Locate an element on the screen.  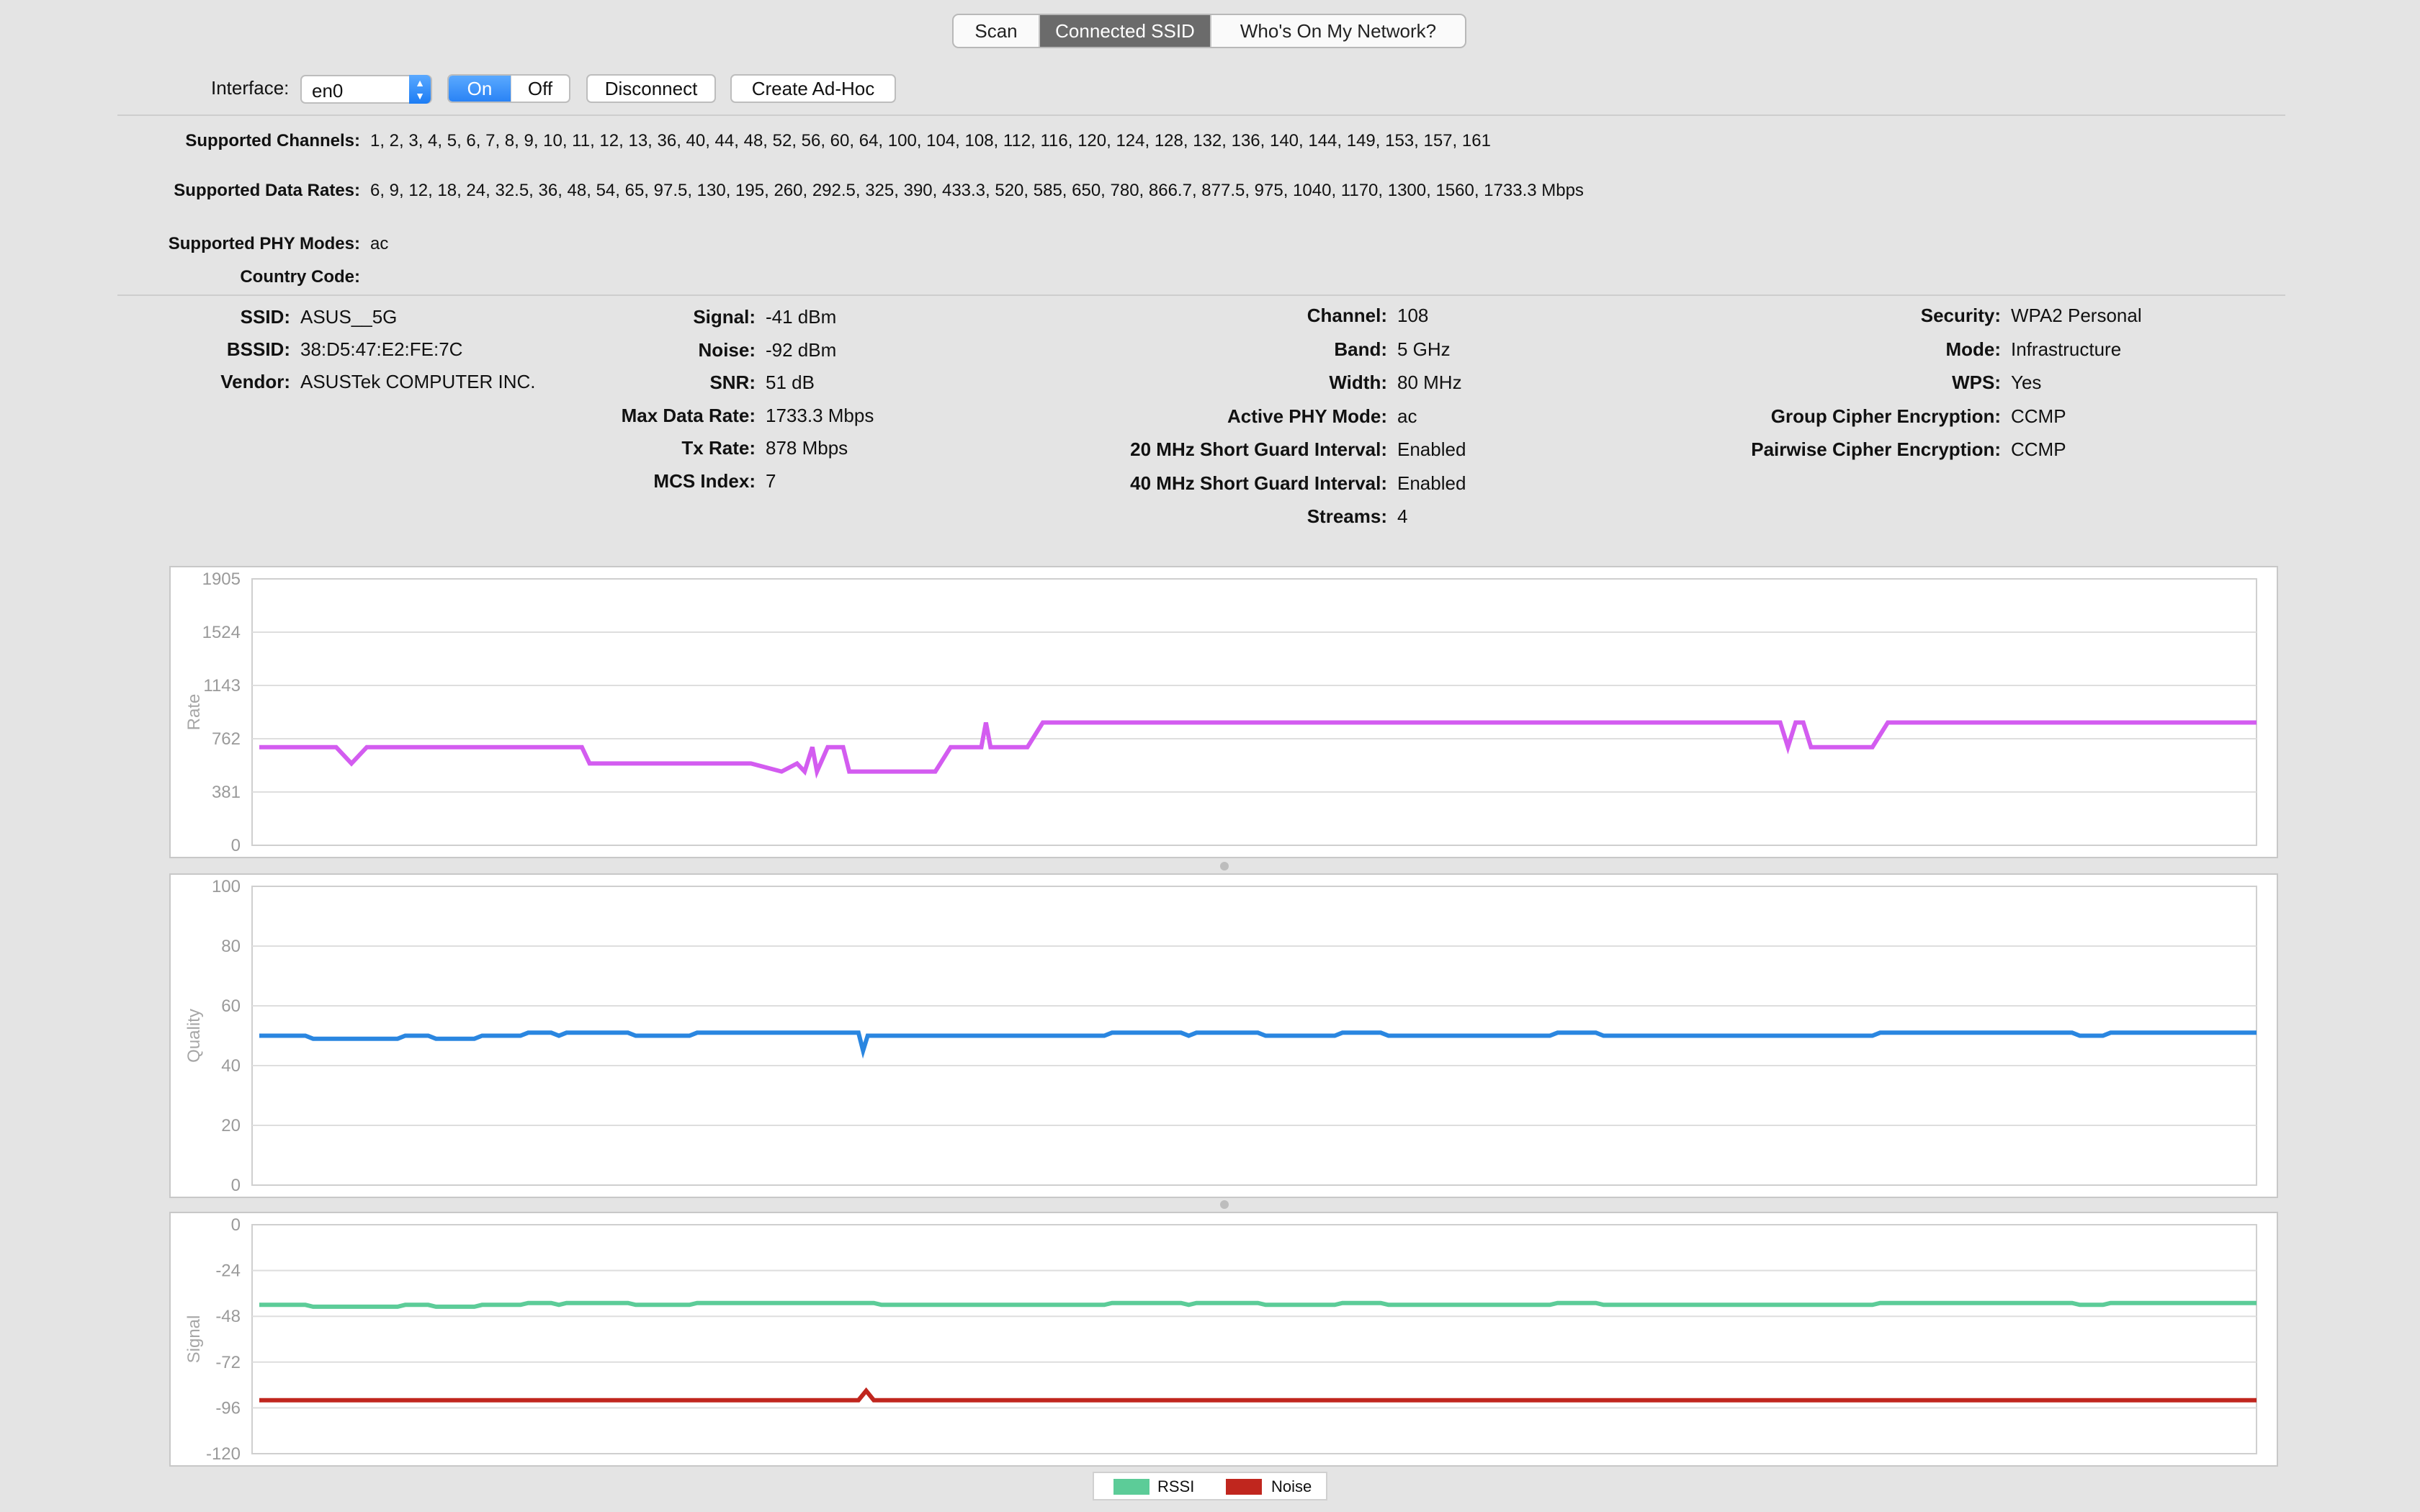
y-tick-label: 100 is located at coordinates (226, 886).